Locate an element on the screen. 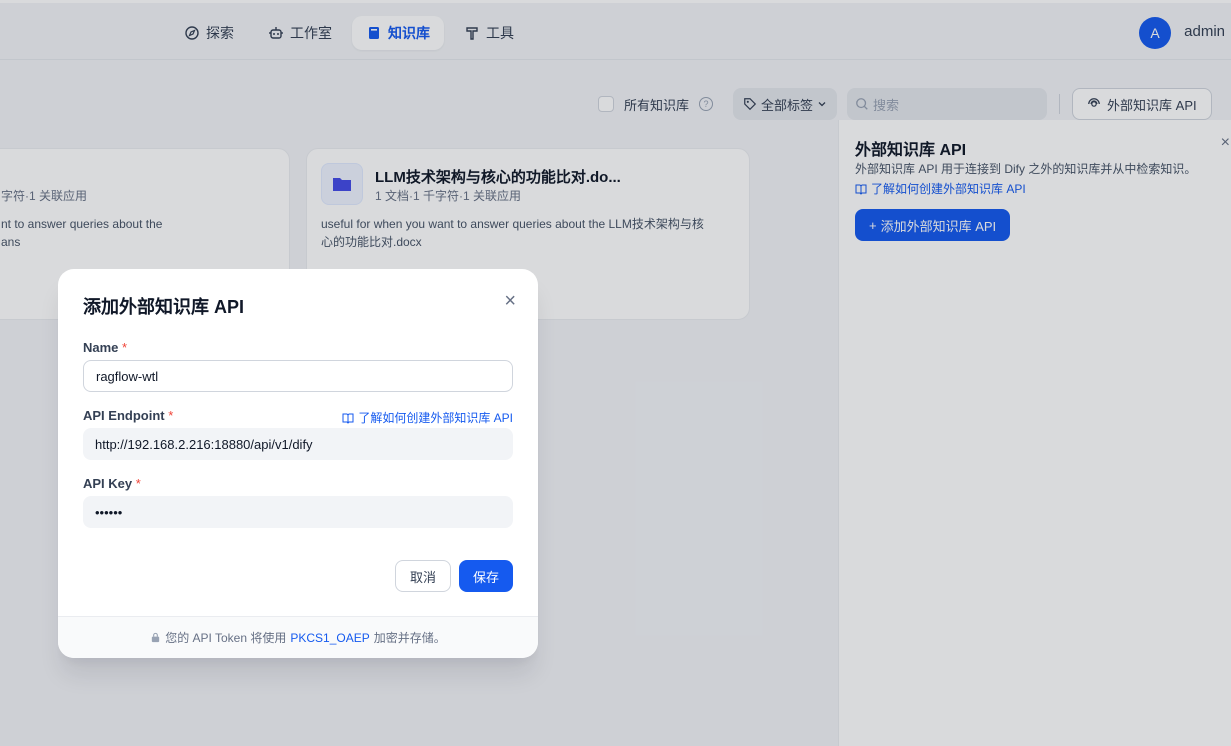 The height and width of the screenshot is (746, 1231). api-key-field: •••••• is located at coordinates (298, 512).